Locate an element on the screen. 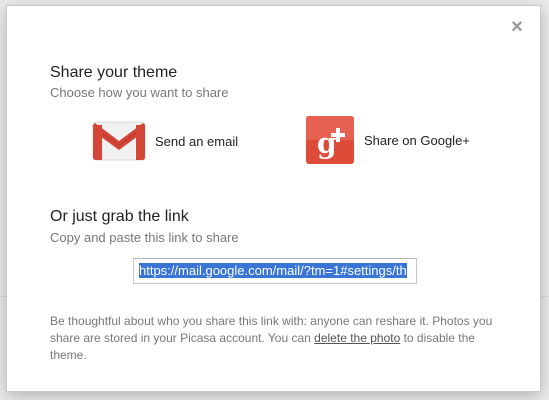 This screenshot has height=400, width=549. send-email-option: Send an email is located at coordinates (164, 141).